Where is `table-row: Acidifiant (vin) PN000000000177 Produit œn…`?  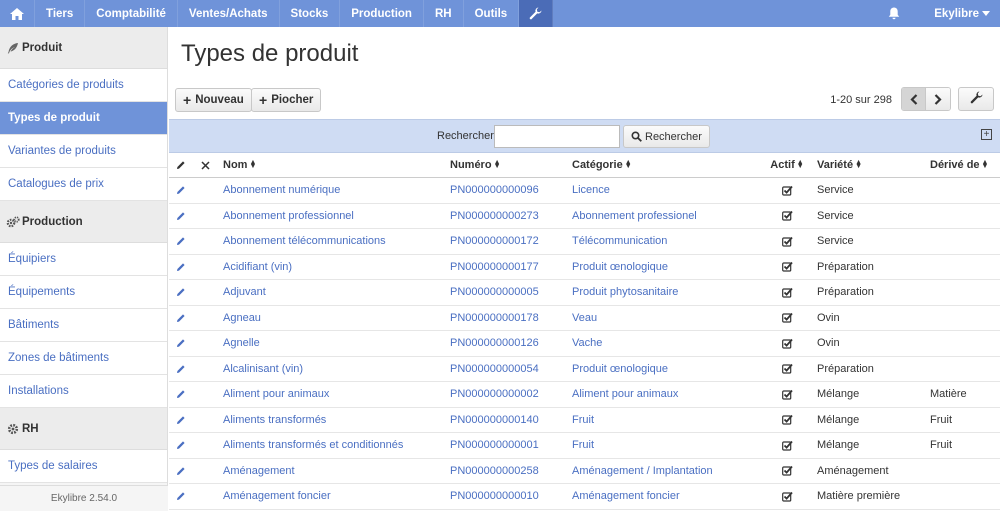
table-row: Acidifiant (vin) PN000000000177 Produit œn… is located at coordinates (584, 267).